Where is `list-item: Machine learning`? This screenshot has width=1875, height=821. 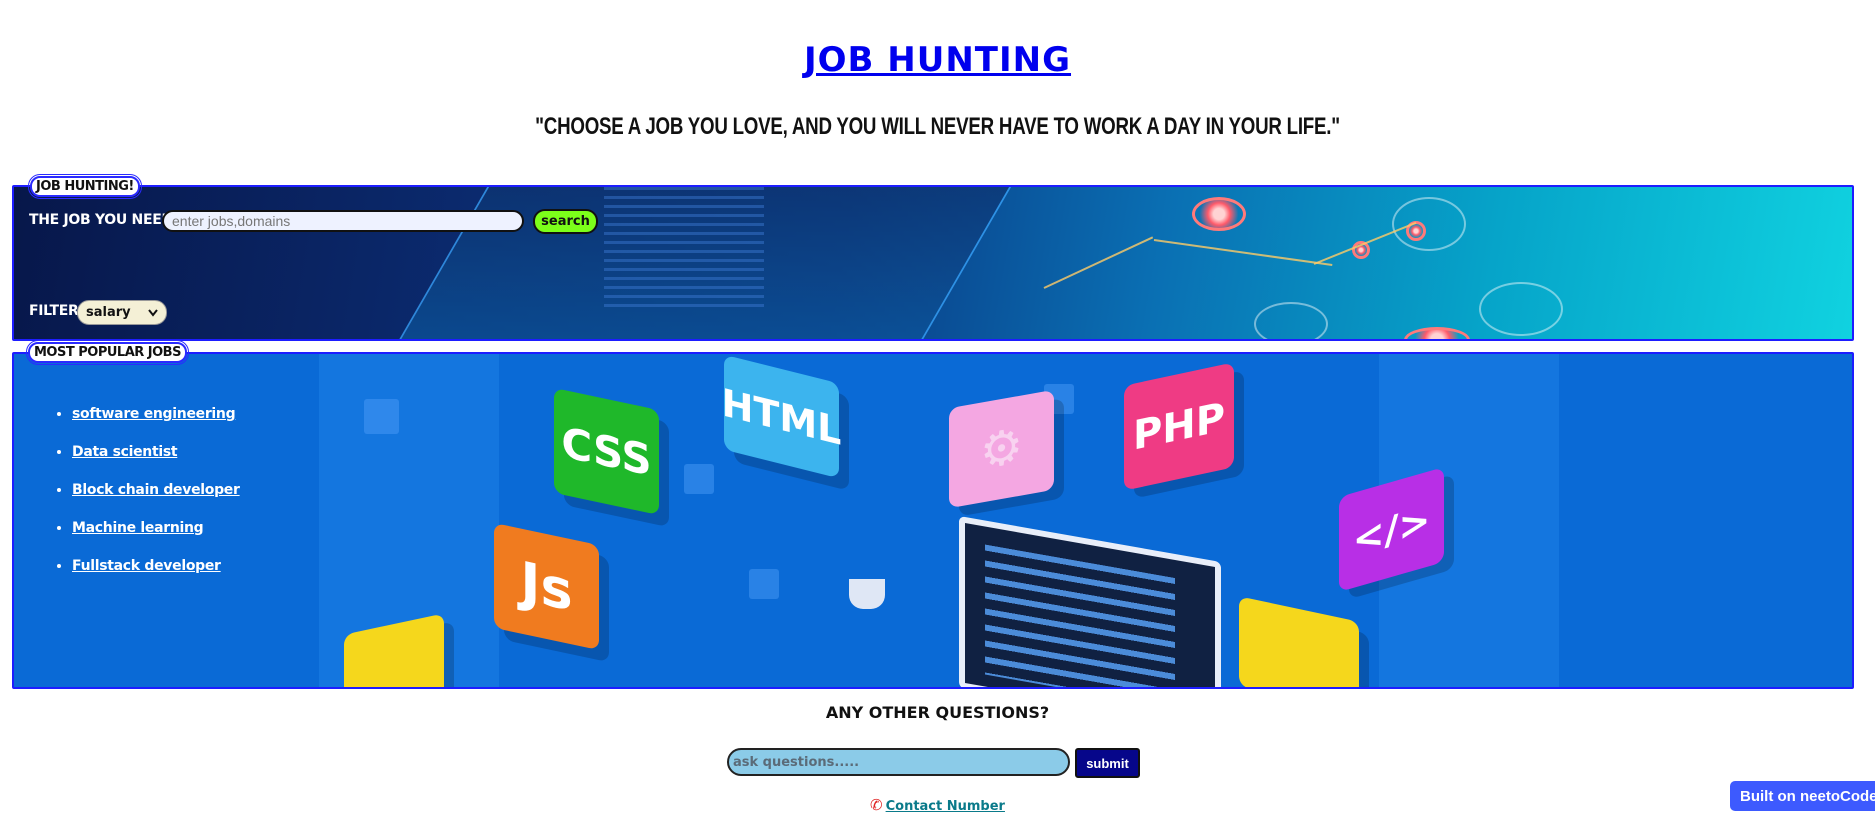 list-item: Machine learning is located at coordinates (156, 538).